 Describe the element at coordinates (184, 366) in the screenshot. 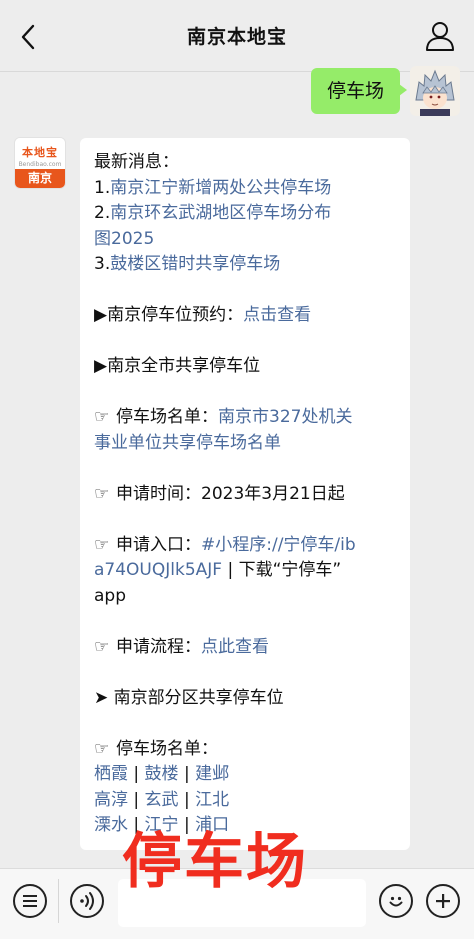

I see `citywide-label: 南京全市共享停车位` at that location.